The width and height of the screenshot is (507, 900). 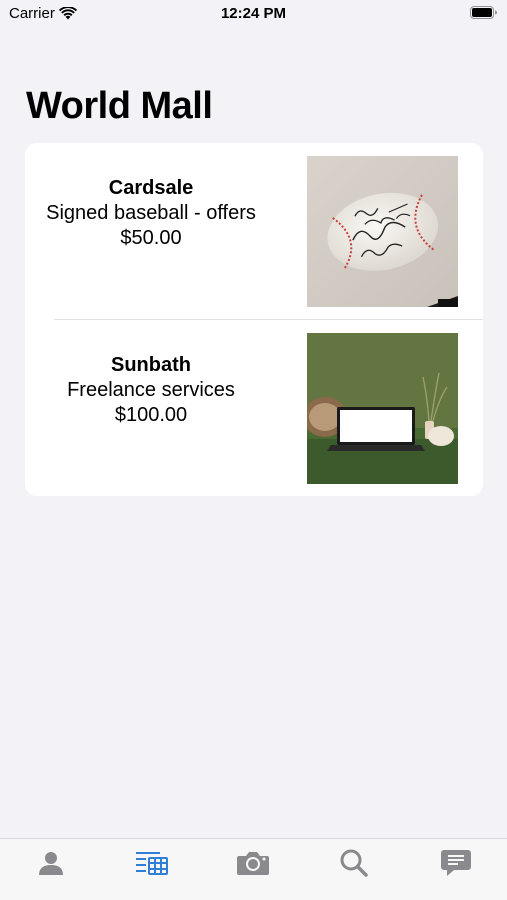 I want to click on person-icon, so click(x=51, y=863).